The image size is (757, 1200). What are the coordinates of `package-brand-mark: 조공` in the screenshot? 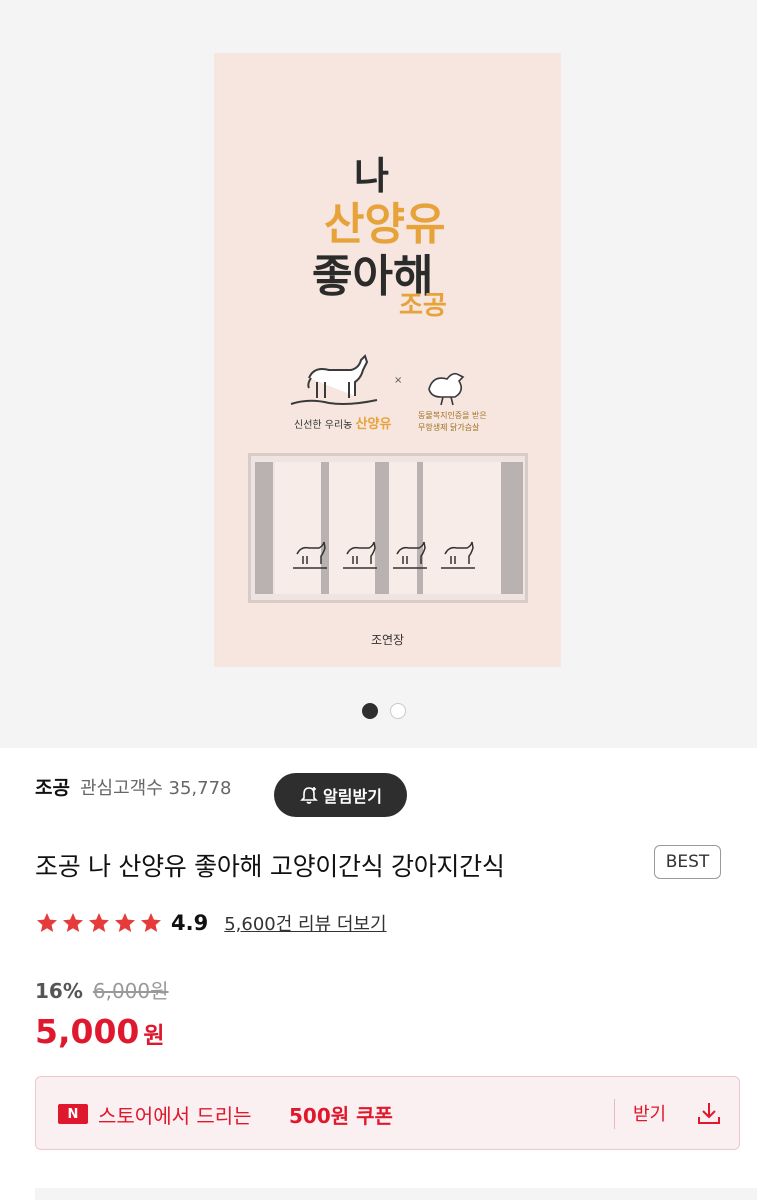 It's located at (423, 306).